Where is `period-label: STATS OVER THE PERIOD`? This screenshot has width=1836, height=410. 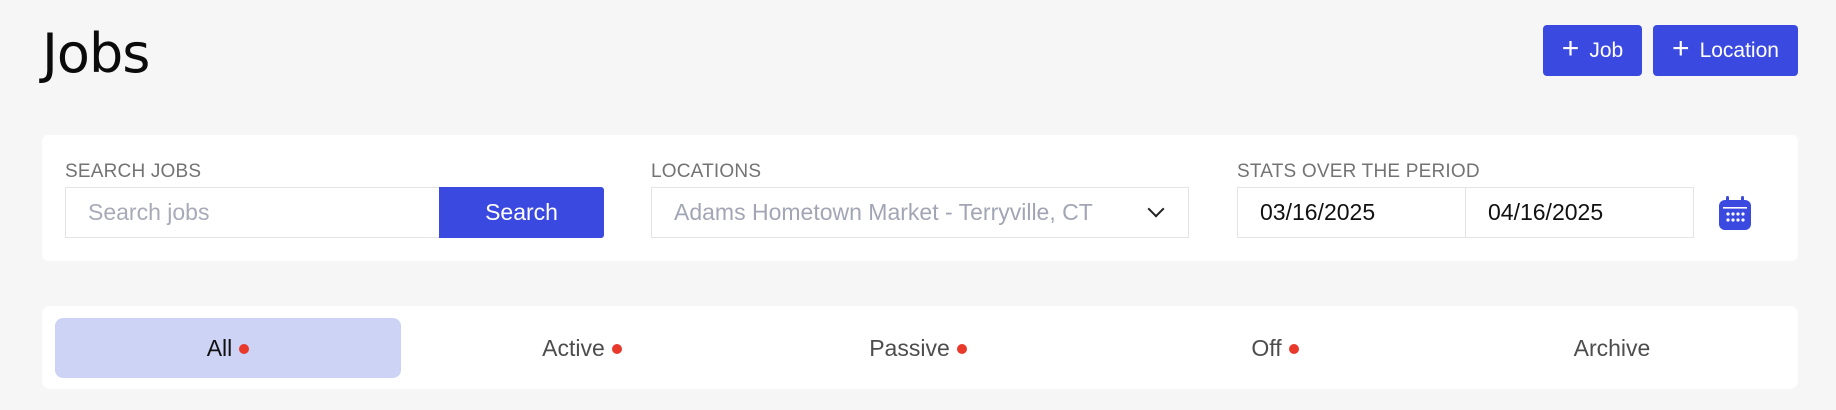
period-label: STATS OVER THE PERIOD is located at coordinates (1358, 171).